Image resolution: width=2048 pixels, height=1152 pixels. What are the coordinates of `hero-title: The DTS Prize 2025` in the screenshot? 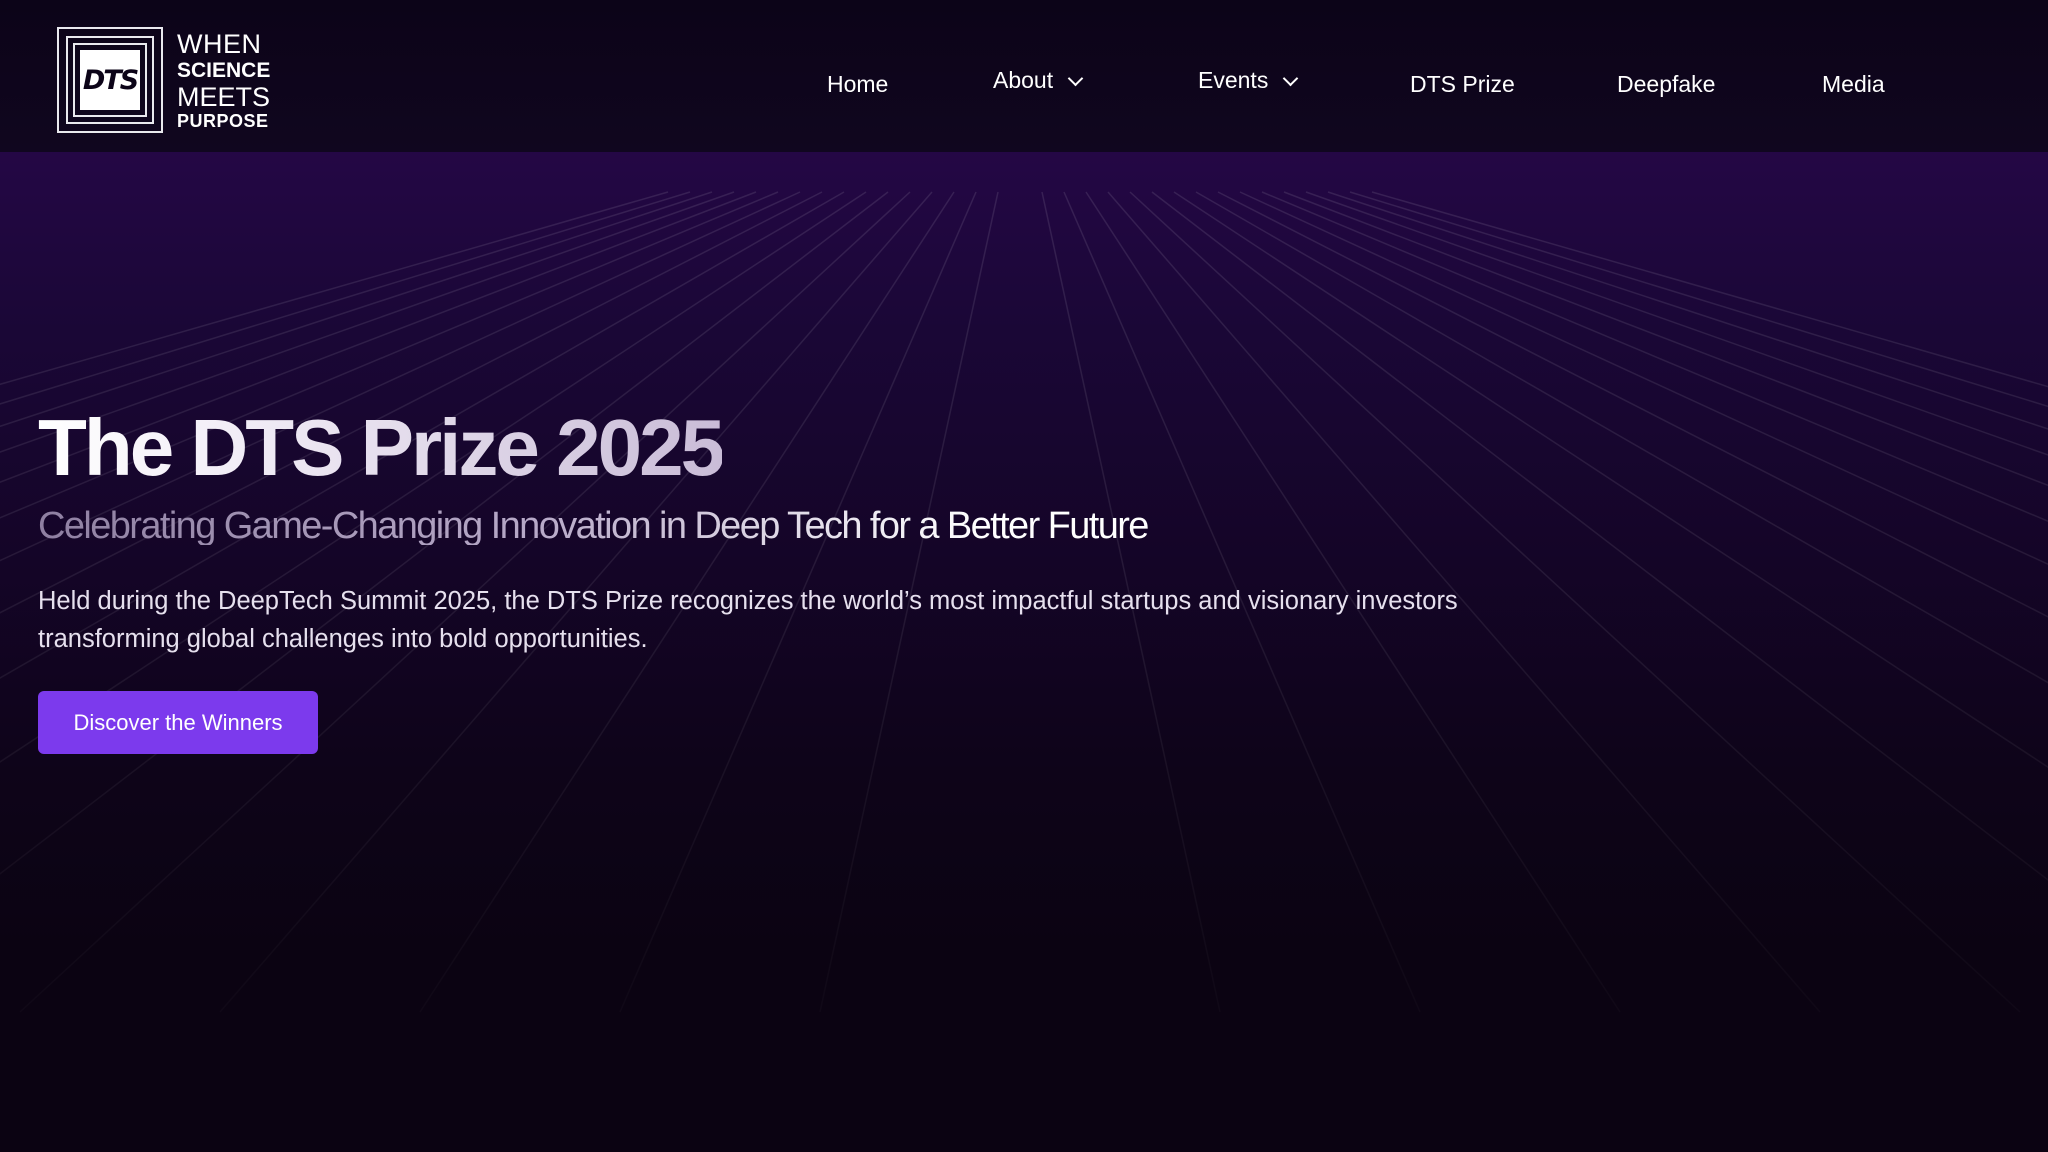 It's located at (381, 447).